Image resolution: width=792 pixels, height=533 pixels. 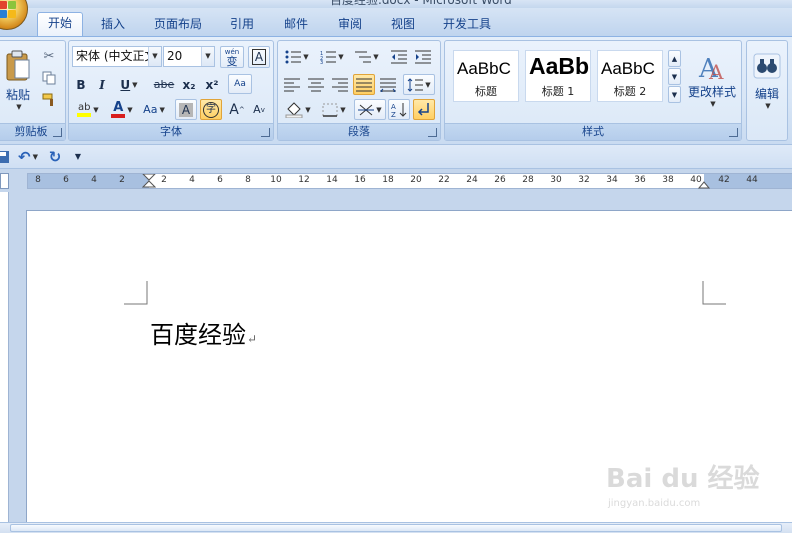 What do you see at coordinates (332, 56) in the screenshot?
I see `numbering-button: 123 ▼` at bounding box center [332, 56].